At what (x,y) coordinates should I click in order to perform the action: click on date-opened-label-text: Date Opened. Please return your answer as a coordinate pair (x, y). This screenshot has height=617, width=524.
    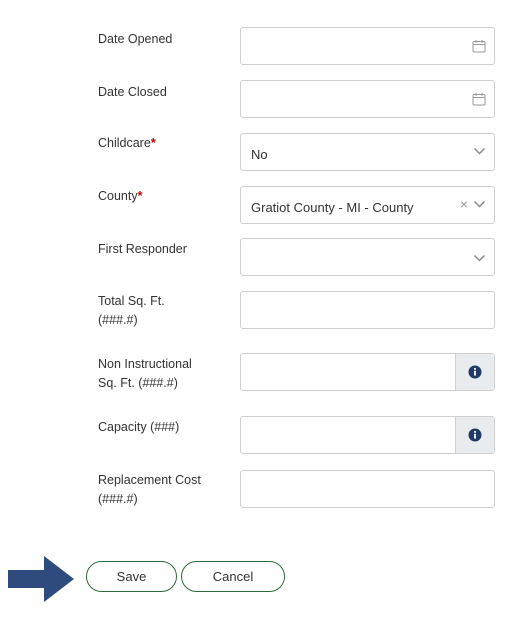
    Looking at the image, I should click on (135, 39).